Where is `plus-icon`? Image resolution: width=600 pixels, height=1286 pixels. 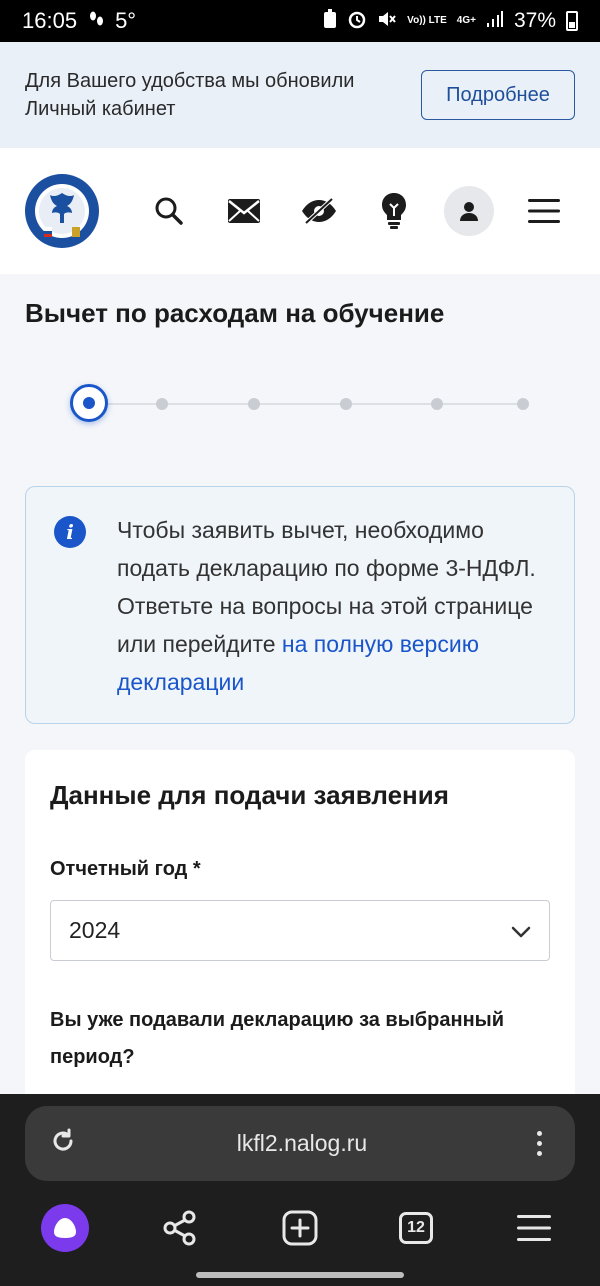
plus-icon is located at coordinates (300, 1228).